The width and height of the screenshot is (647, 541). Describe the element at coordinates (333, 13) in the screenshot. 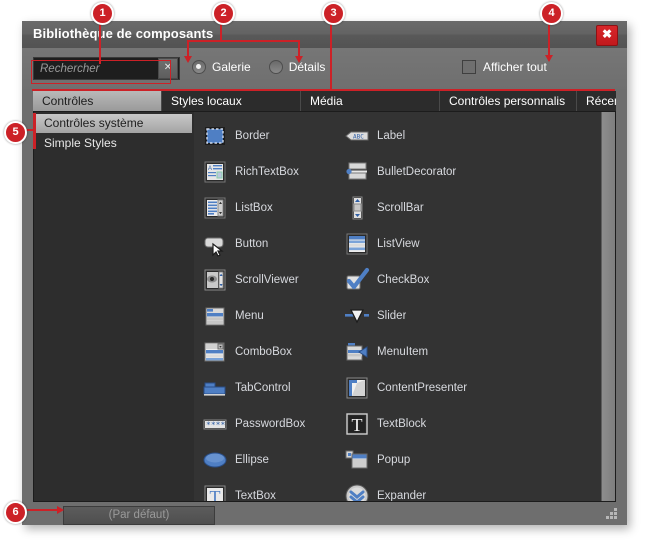

I see `callout-3: 3` at that location.